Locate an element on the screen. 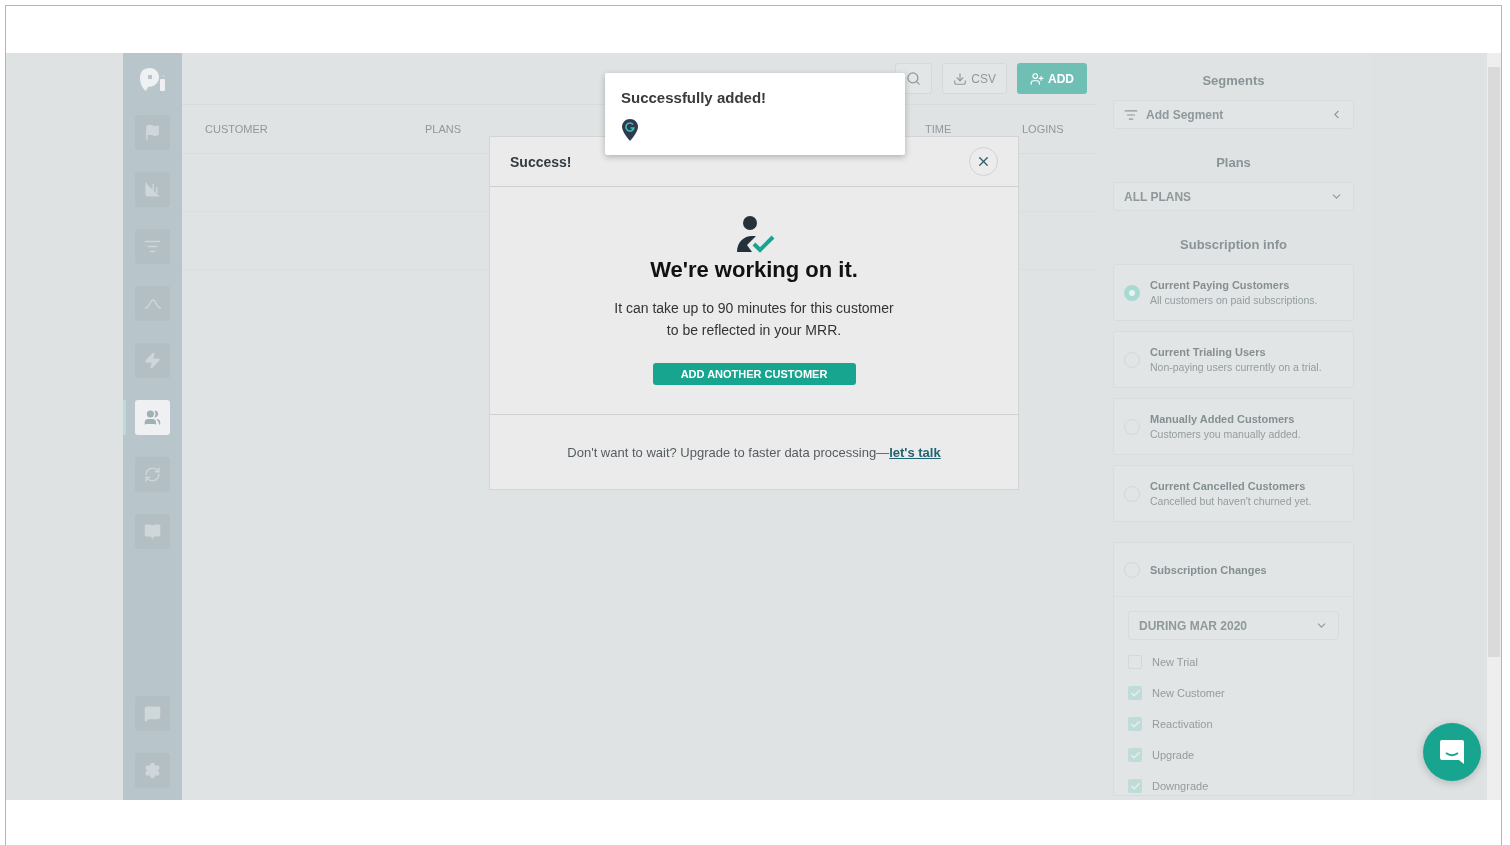 The height and width of the screenshot is (845, 1510). section-title: Segments is located at coordinates (1233, 80).